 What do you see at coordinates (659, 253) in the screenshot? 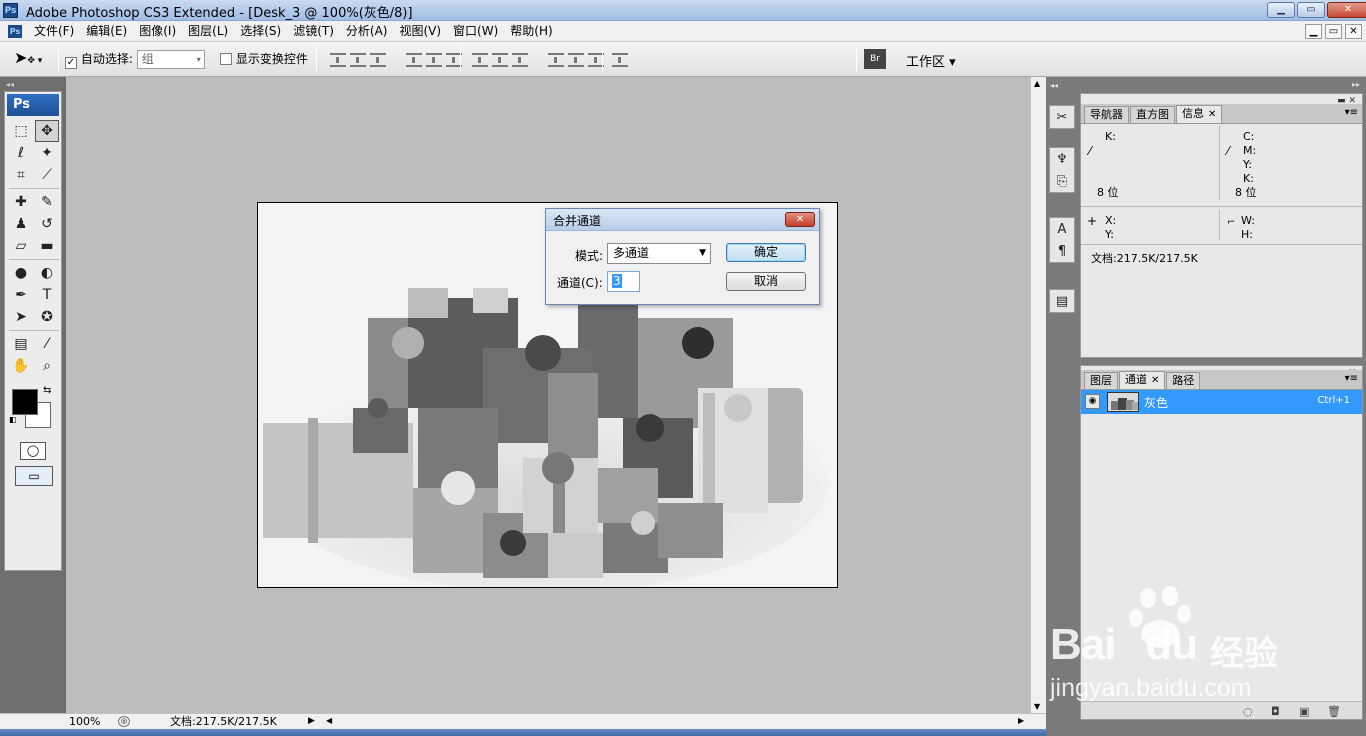
I see `mode-dropdown: 多通道 ▼` at bounding box center [659, 253].